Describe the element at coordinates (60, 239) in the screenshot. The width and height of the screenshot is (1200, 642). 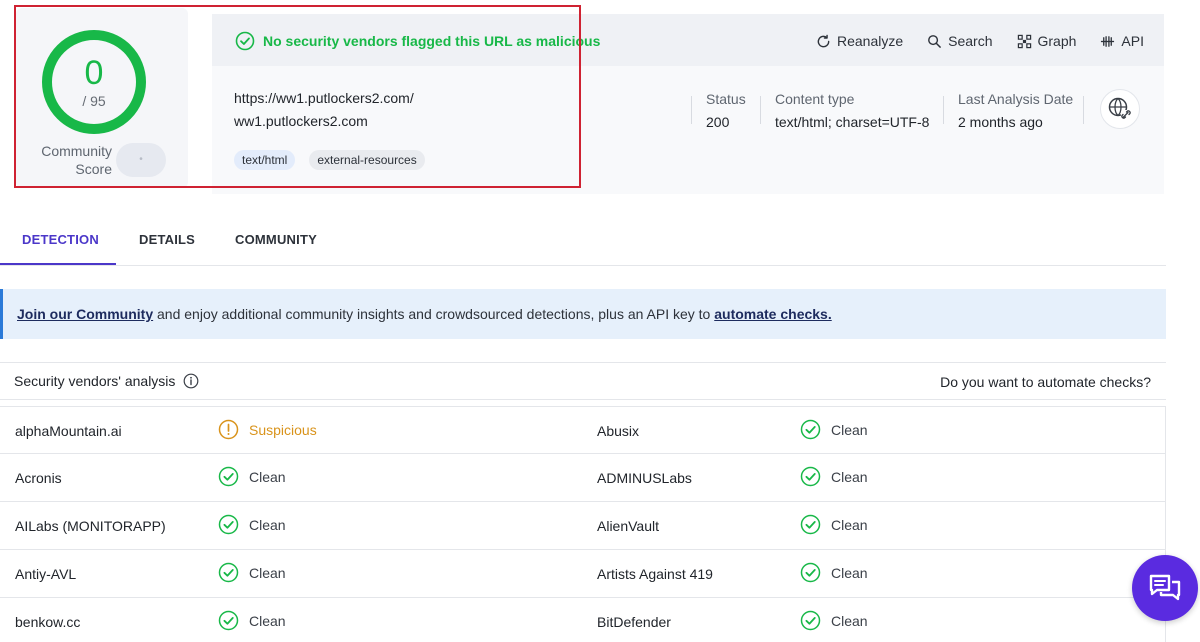
I see `tab-detection: DETECTION` at that location.